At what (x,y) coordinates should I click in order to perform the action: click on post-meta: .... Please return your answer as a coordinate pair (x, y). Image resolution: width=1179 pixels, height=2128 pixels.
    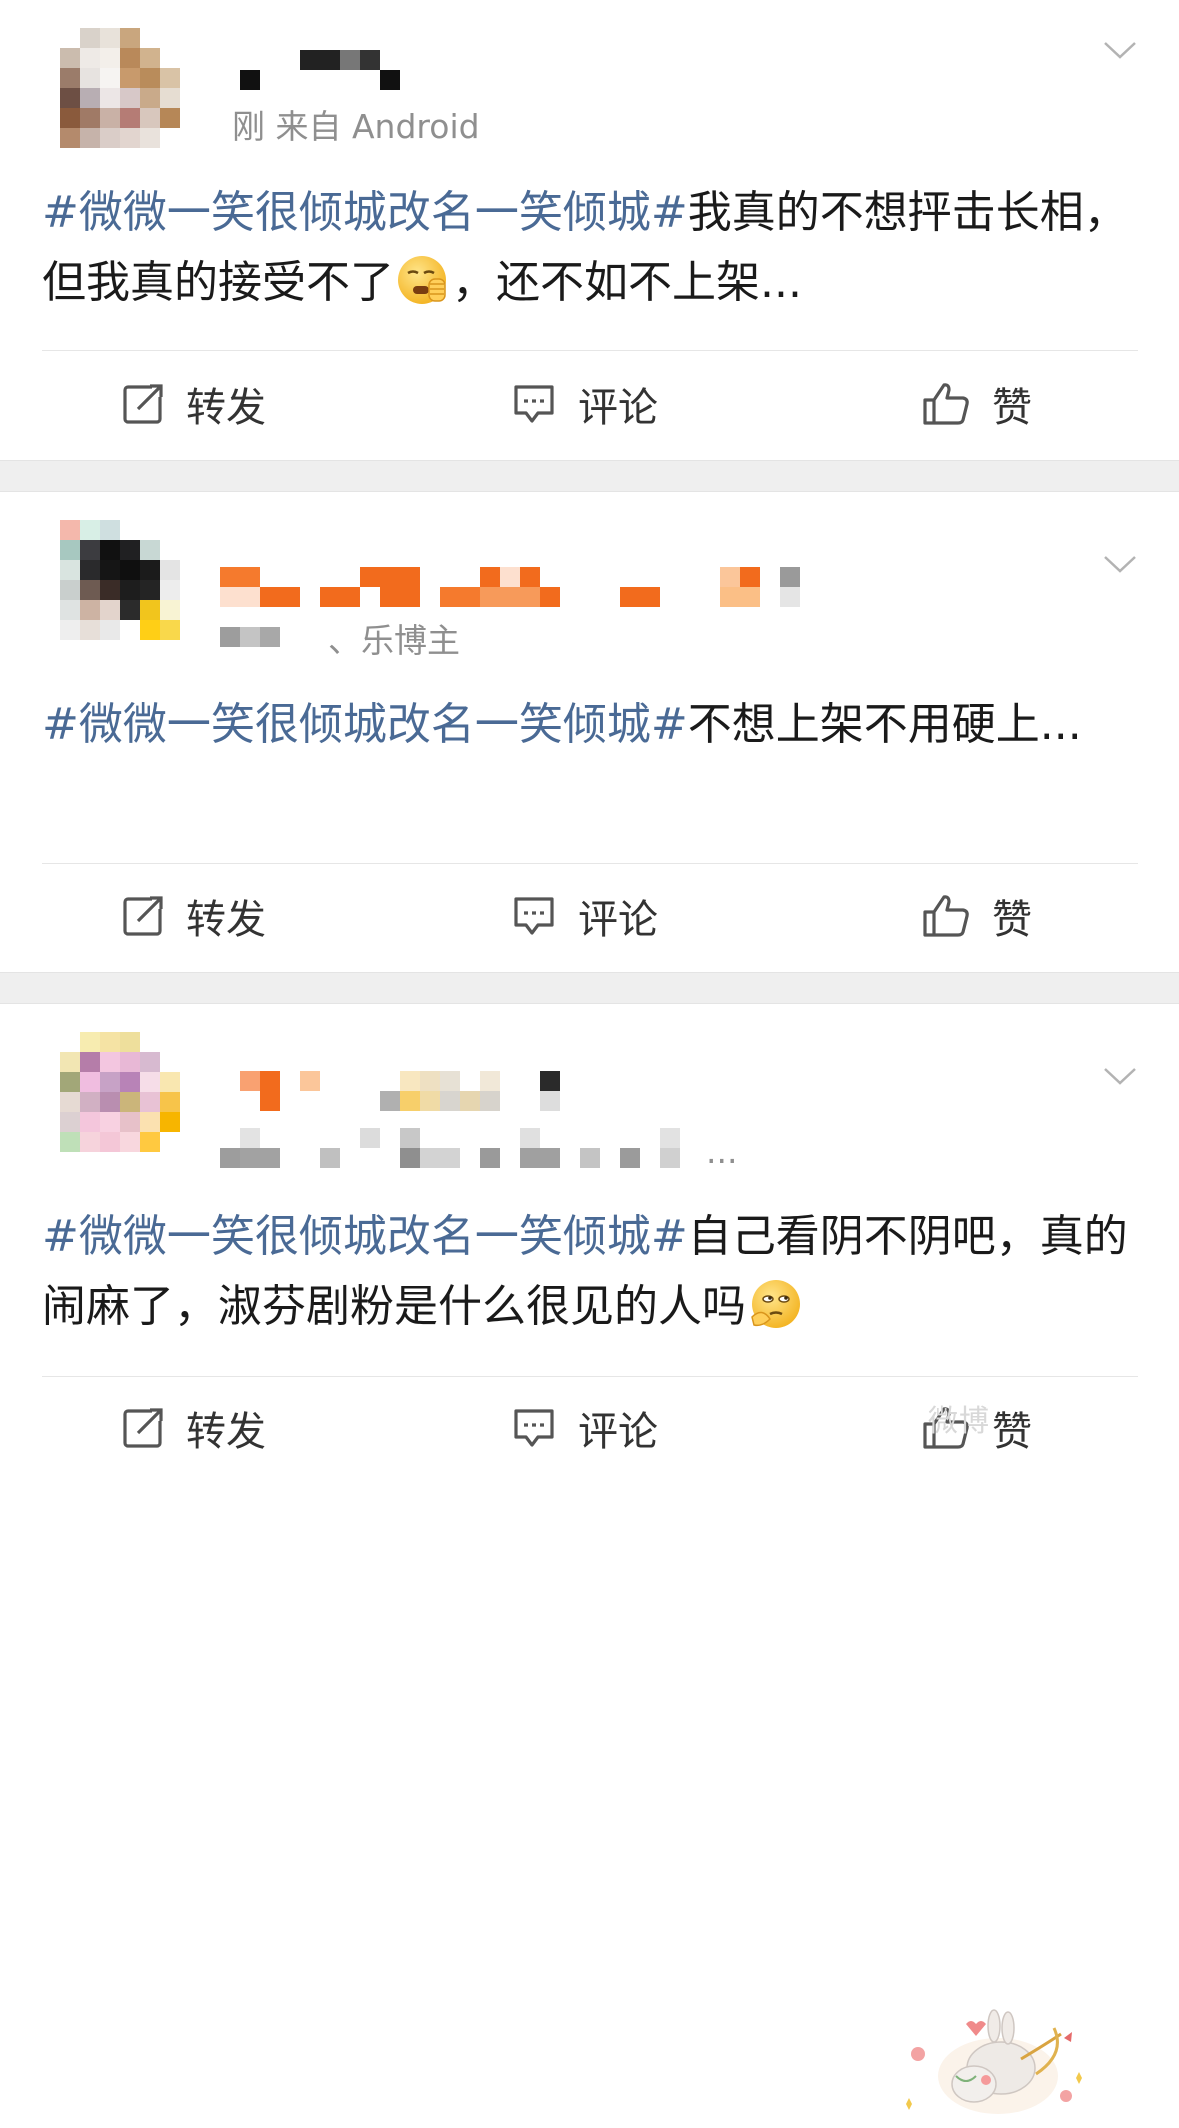
    Looking at the image, I should click on (722, 1151).